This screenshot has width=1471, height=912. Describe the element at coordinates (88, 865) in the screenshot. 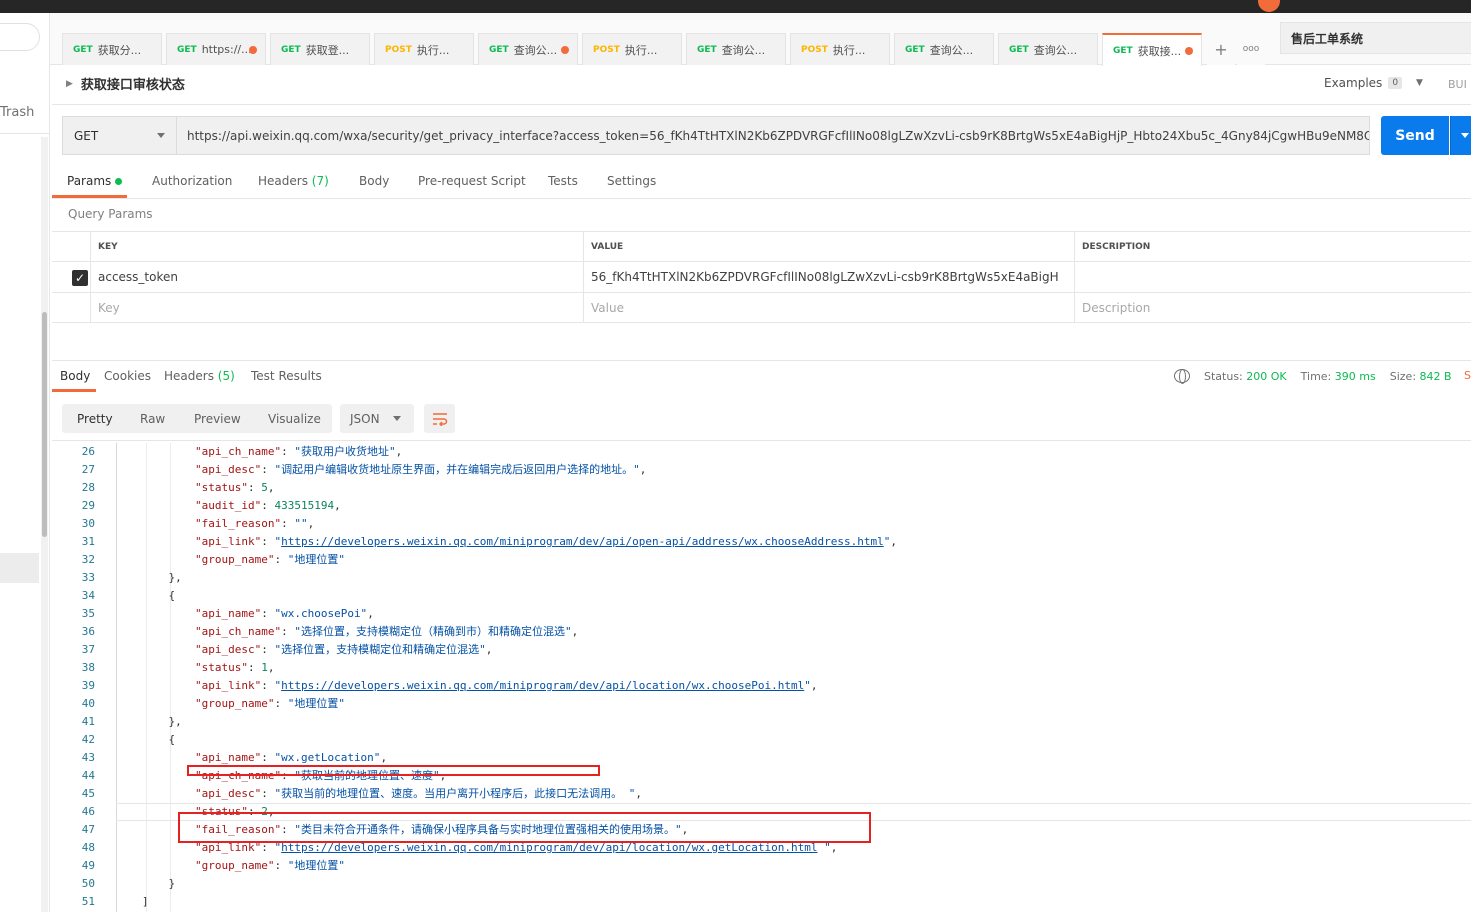

I see `line-number: 49` at that location.